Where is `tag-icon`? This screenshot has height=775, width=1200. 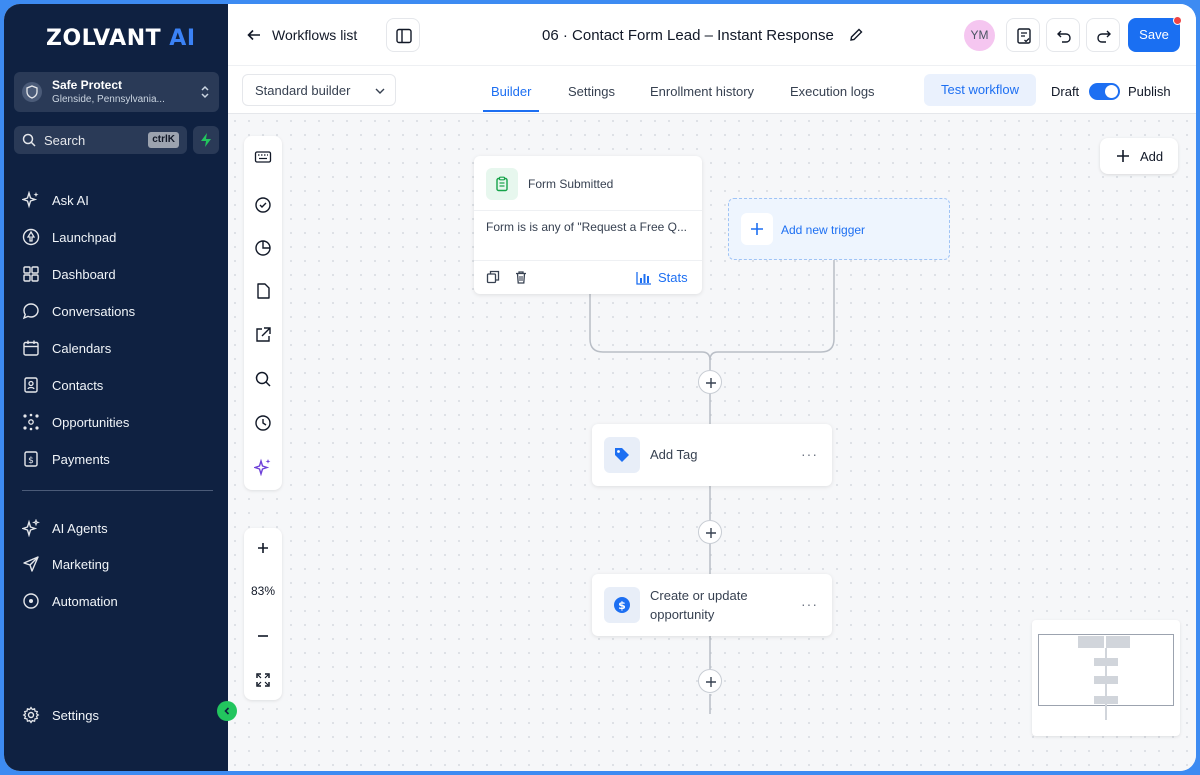
tag-icon is located at coordinates (622, 455).